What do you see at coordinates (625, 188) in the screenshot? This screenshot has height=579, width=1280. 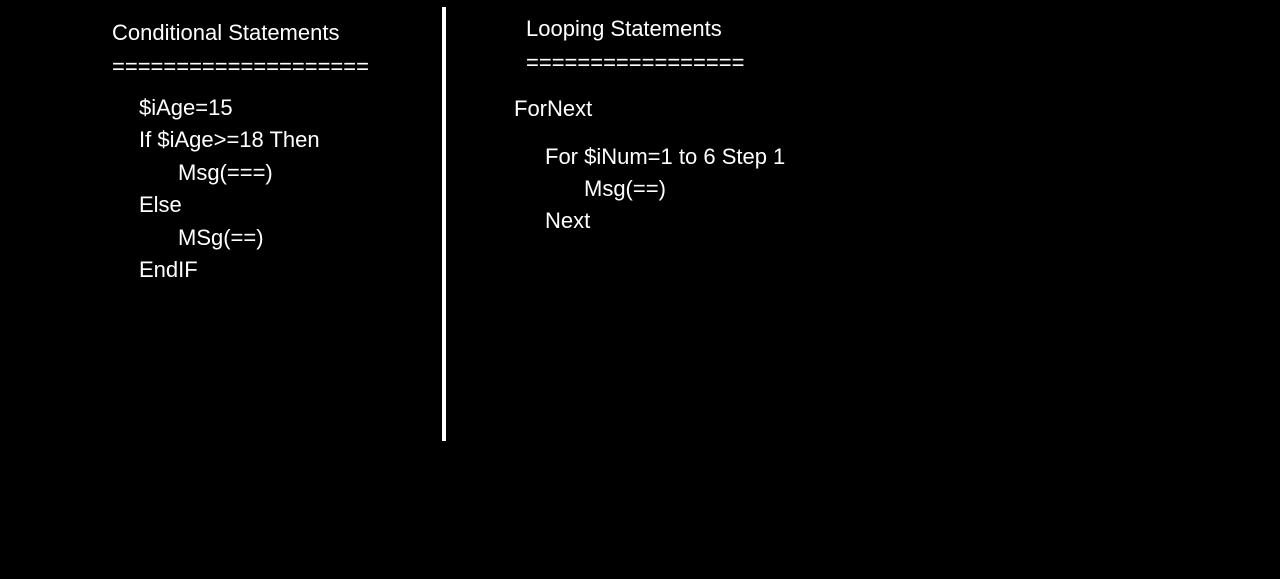 I see `code-line-looping-2: Msg(==)` at bounding box center [625, 188].